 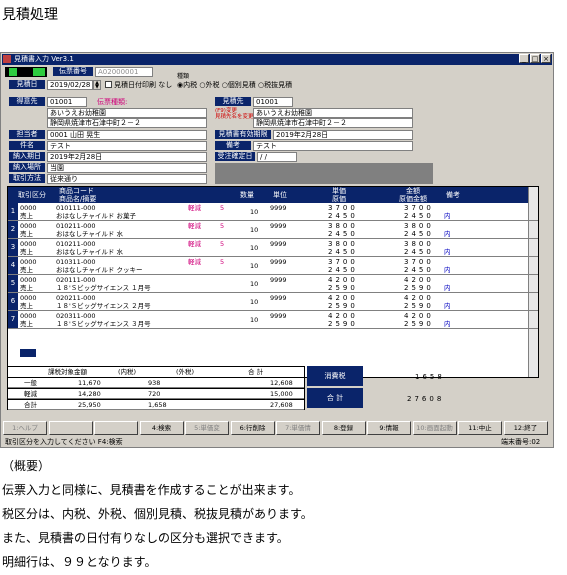 What do you see at coordinates (127, 146) in the screenshot?
I see `kenmei-field: テスト` at bounding box center [127, 146].